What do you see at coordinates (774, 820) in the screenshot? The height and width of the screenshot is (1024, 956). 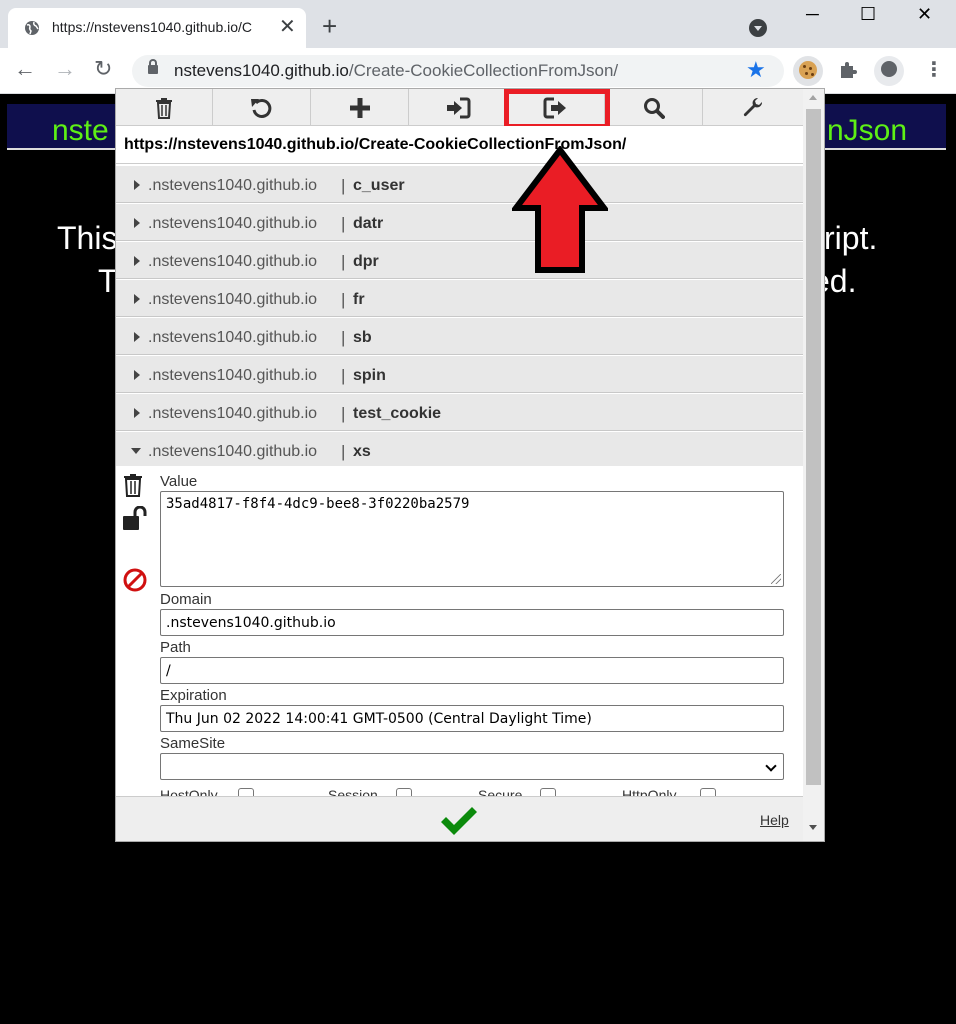 I see `help-link: Help` at bounding box center [774, 820].